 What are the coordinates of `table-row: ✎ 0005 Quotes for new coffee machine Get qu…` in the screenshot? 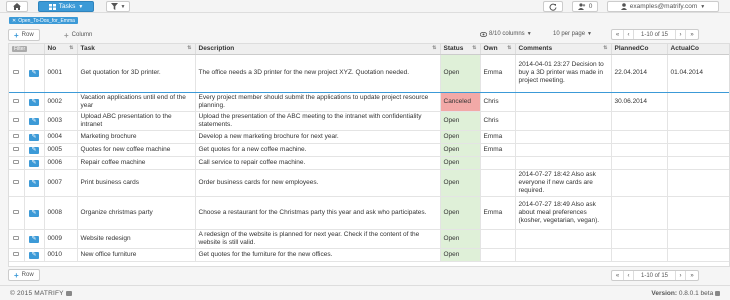 It's located at (369, 150).